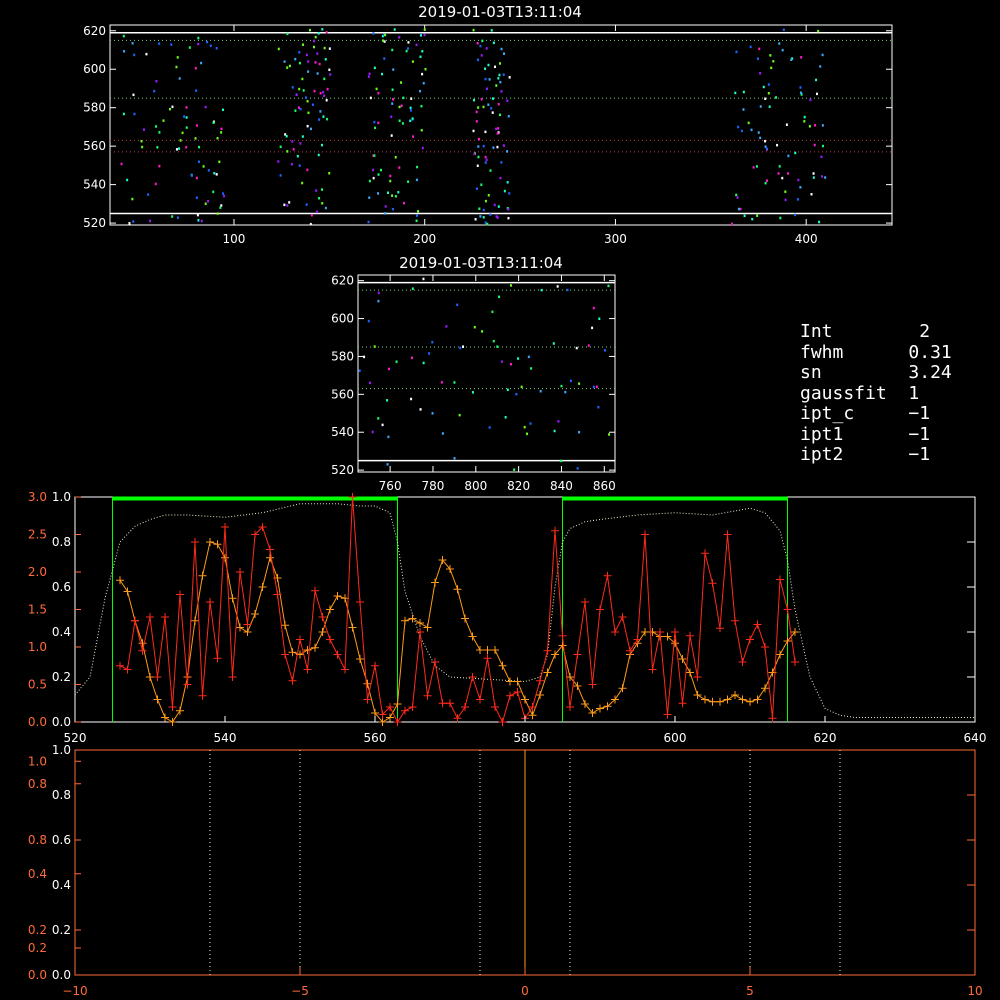  I want to click on x-tick-label: 560, so click(375, 738).